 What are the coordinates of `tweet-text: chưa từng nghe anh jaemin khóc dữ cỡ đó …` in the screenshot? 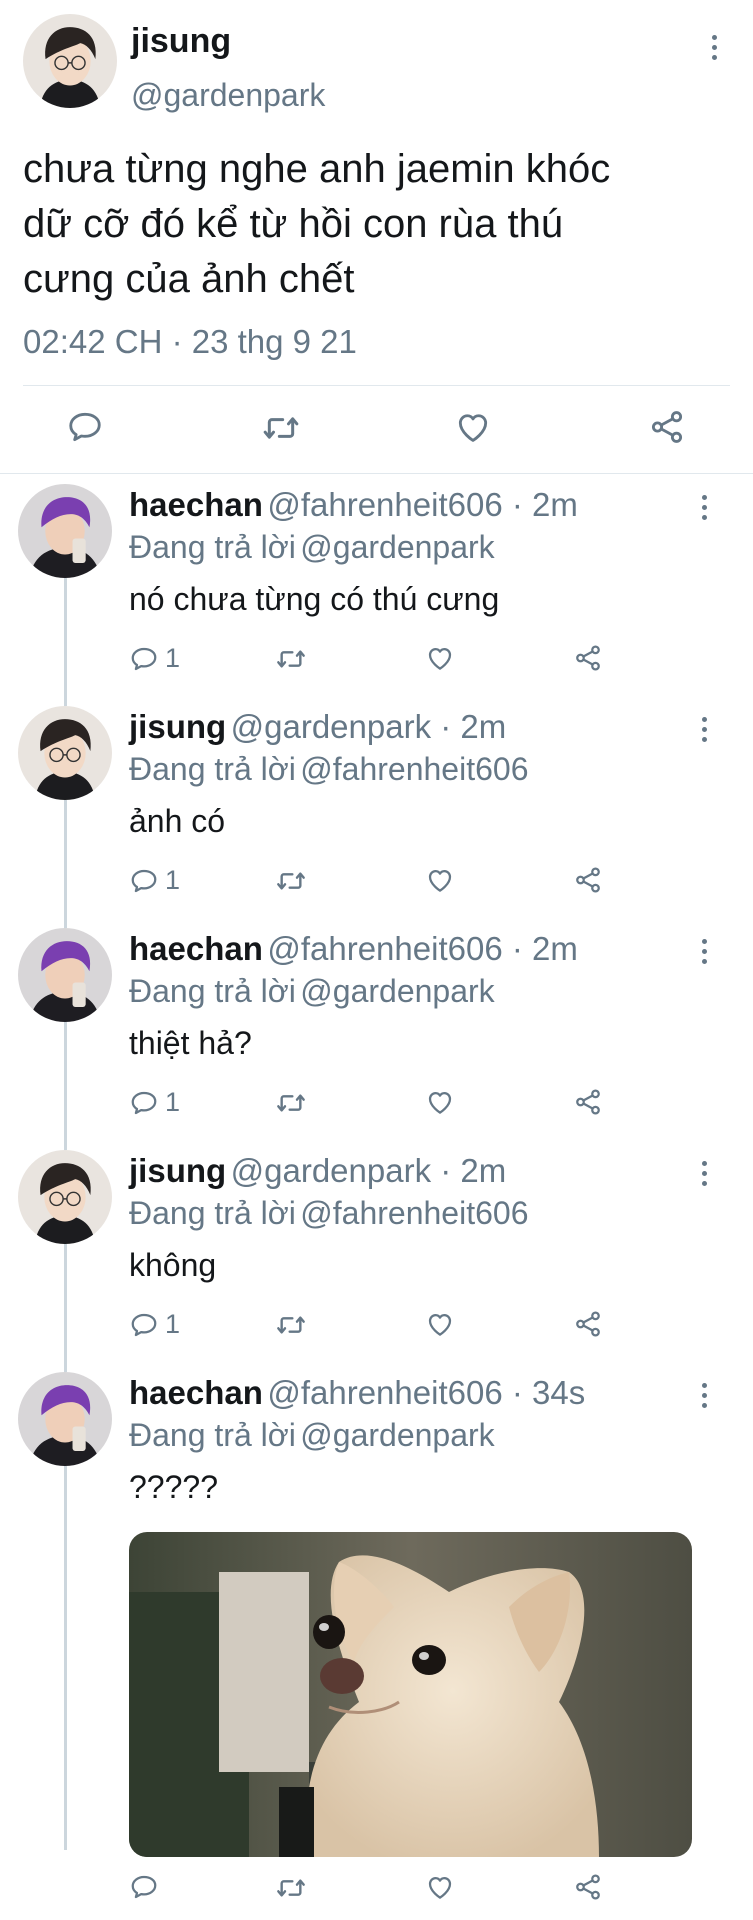 It's located at (316, 224).